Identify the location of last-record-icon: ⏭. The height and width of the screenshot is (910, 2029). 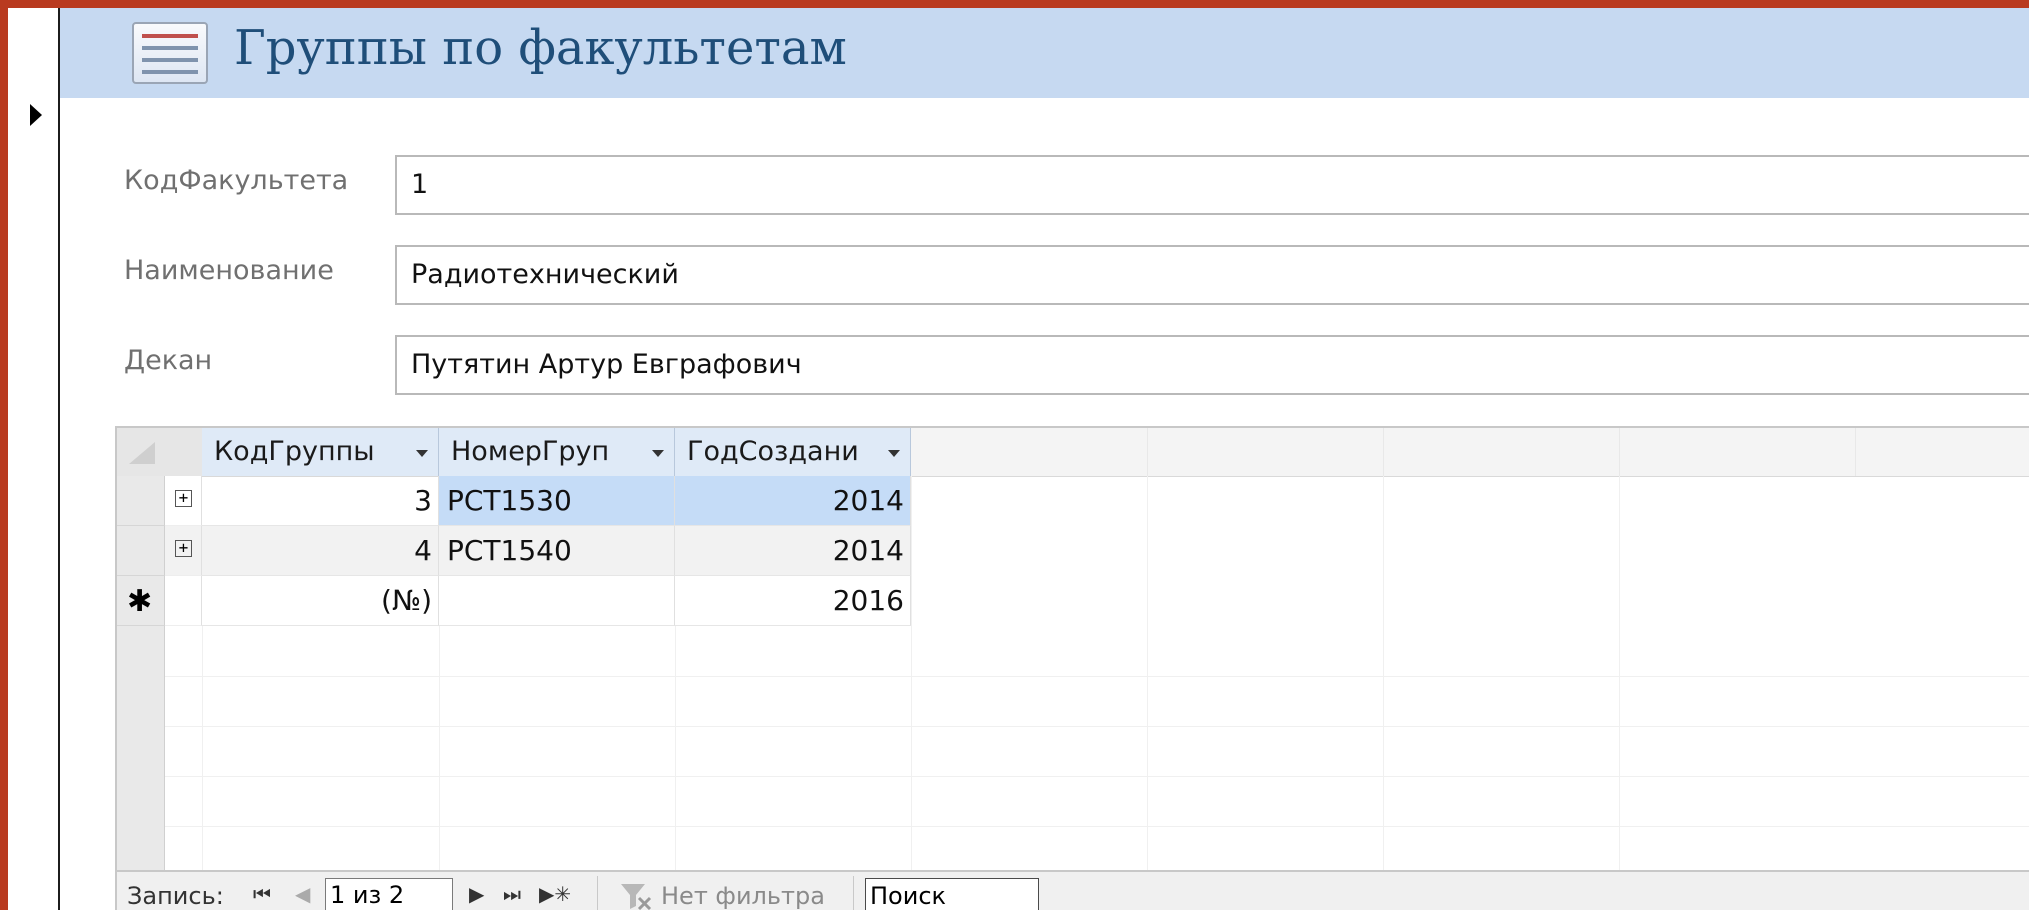
(512, 894).